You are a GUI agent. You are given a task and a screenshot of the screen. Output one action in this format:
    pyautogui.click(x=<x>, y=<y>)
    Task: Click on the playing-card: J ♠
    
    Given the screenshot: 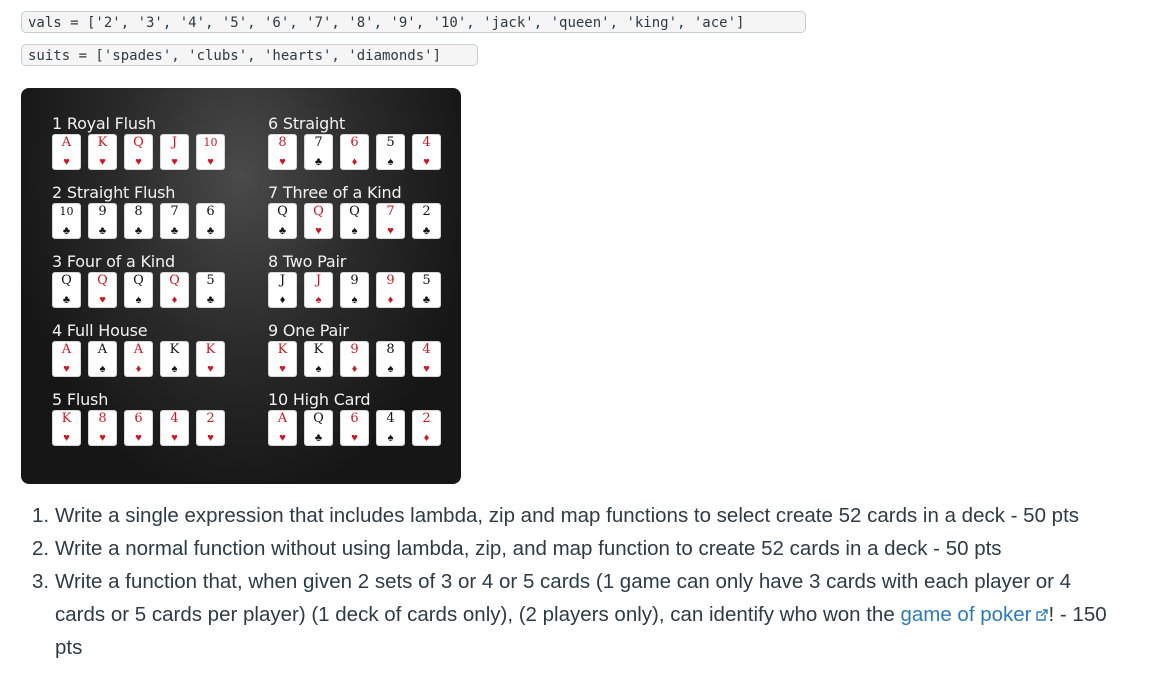 What is the action you would take?
    pyautogui.click(x=318, y=290)
    